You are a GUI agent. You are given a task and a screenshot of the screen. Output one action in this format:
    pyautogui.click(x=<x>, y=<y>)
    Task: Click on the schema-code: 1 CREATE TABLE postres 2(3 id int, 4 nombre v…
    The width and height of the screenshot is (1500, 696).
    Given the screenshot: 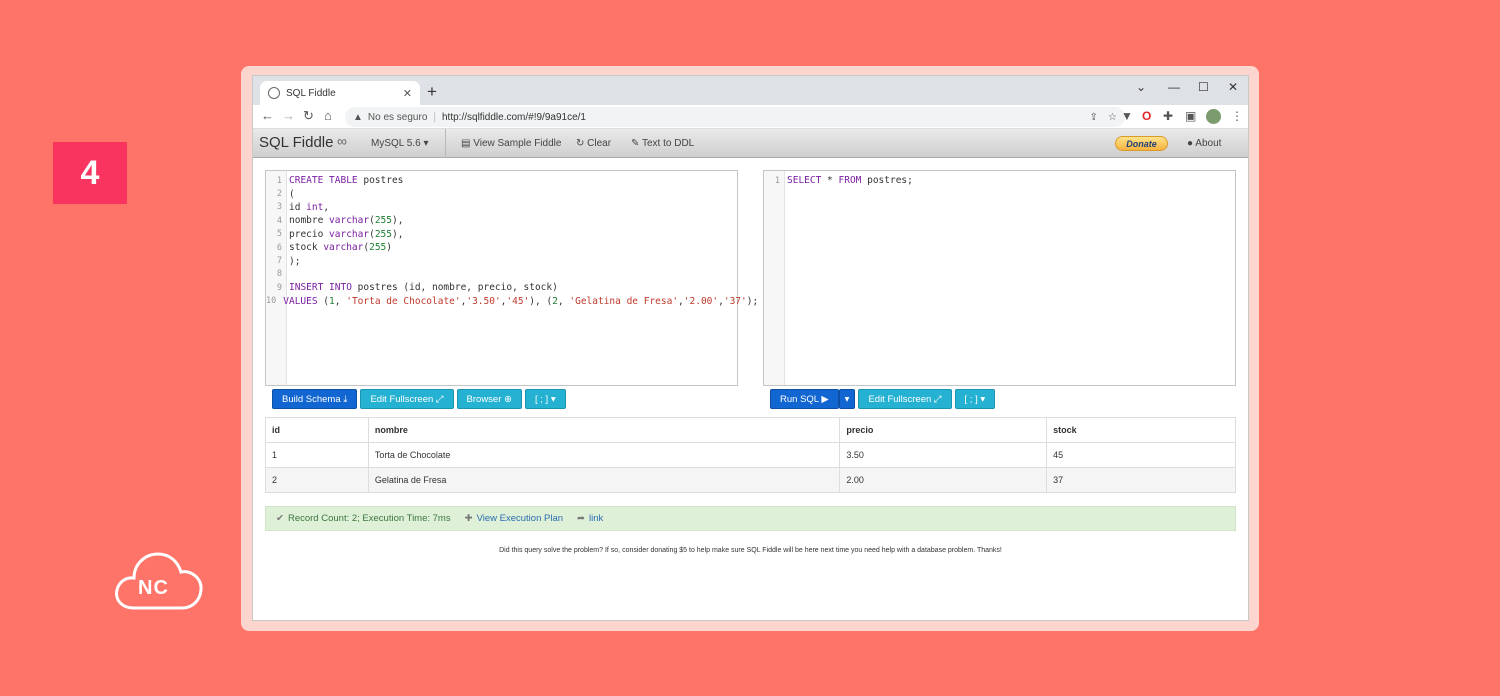 What is the action you would take?
    pyautogui.click(x=512, y=241)
    